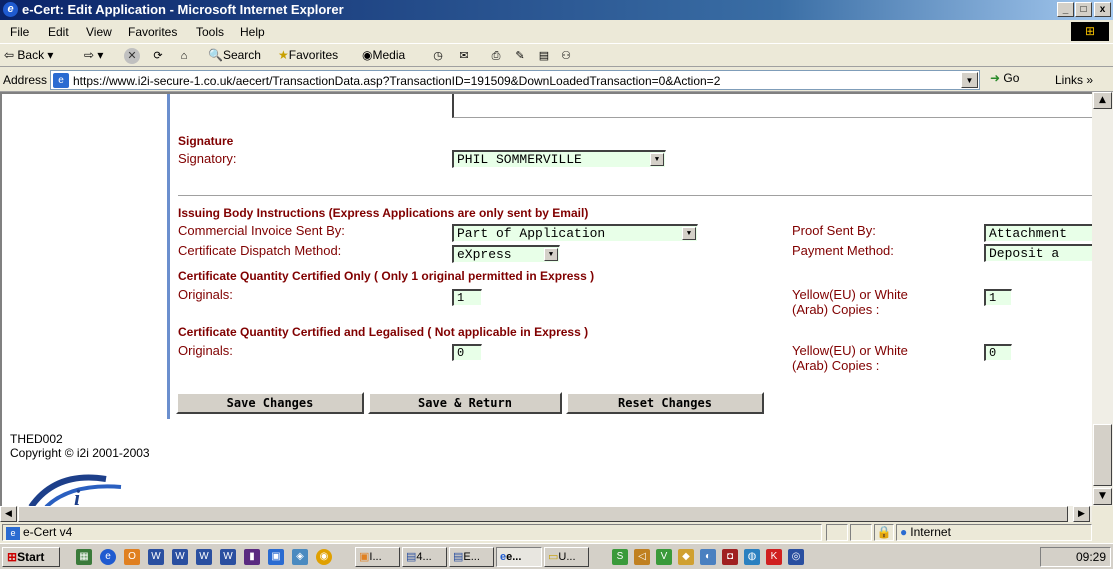 The height and width of the screenshot is (569, 1113). I want to click on media-icon: ◉, so click(367, 55).